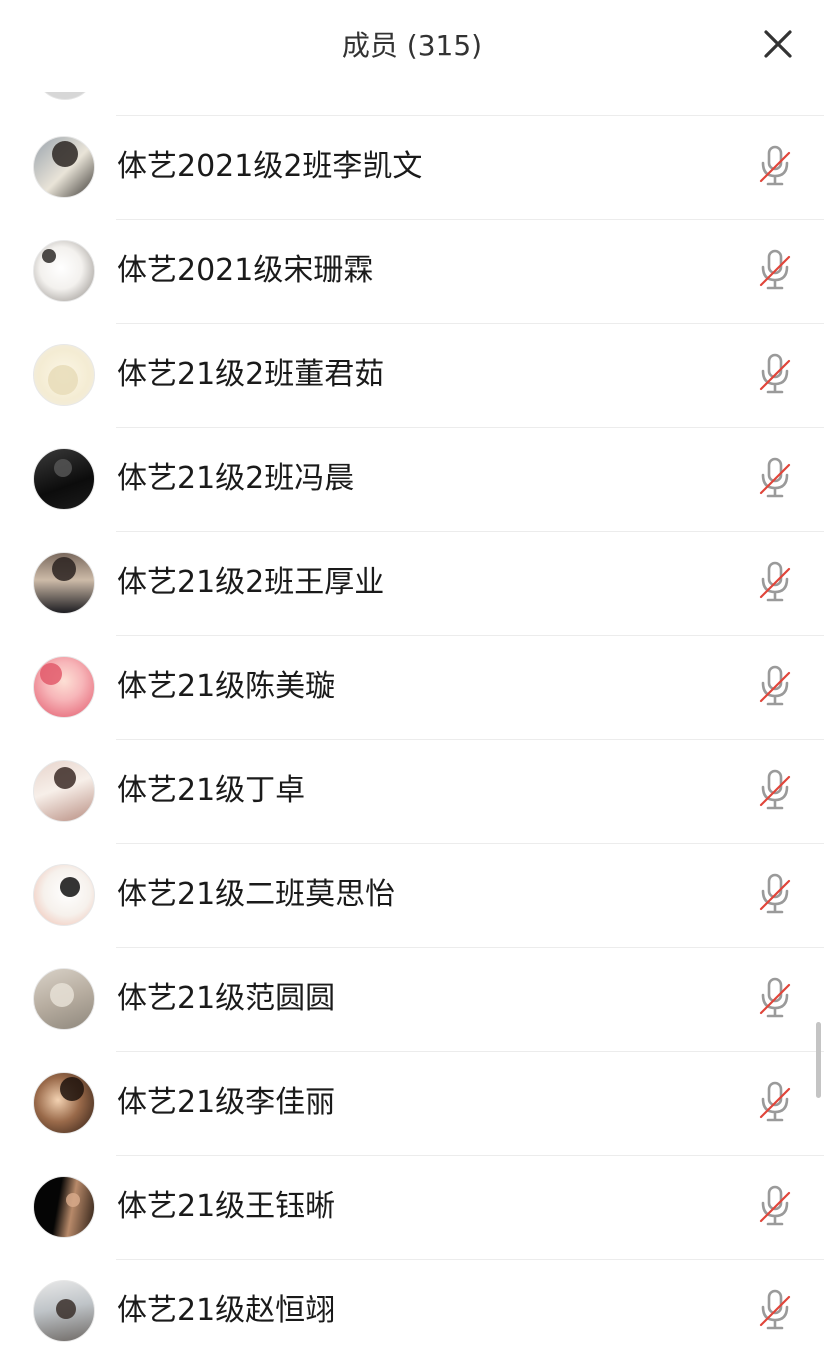 This screenshot has height=1365, width=824. What do you see at coordinates (412, 895) in the screenshot?
I see `member-row: 体艺21级二班莫思怡` at bounding box center [412, 895].